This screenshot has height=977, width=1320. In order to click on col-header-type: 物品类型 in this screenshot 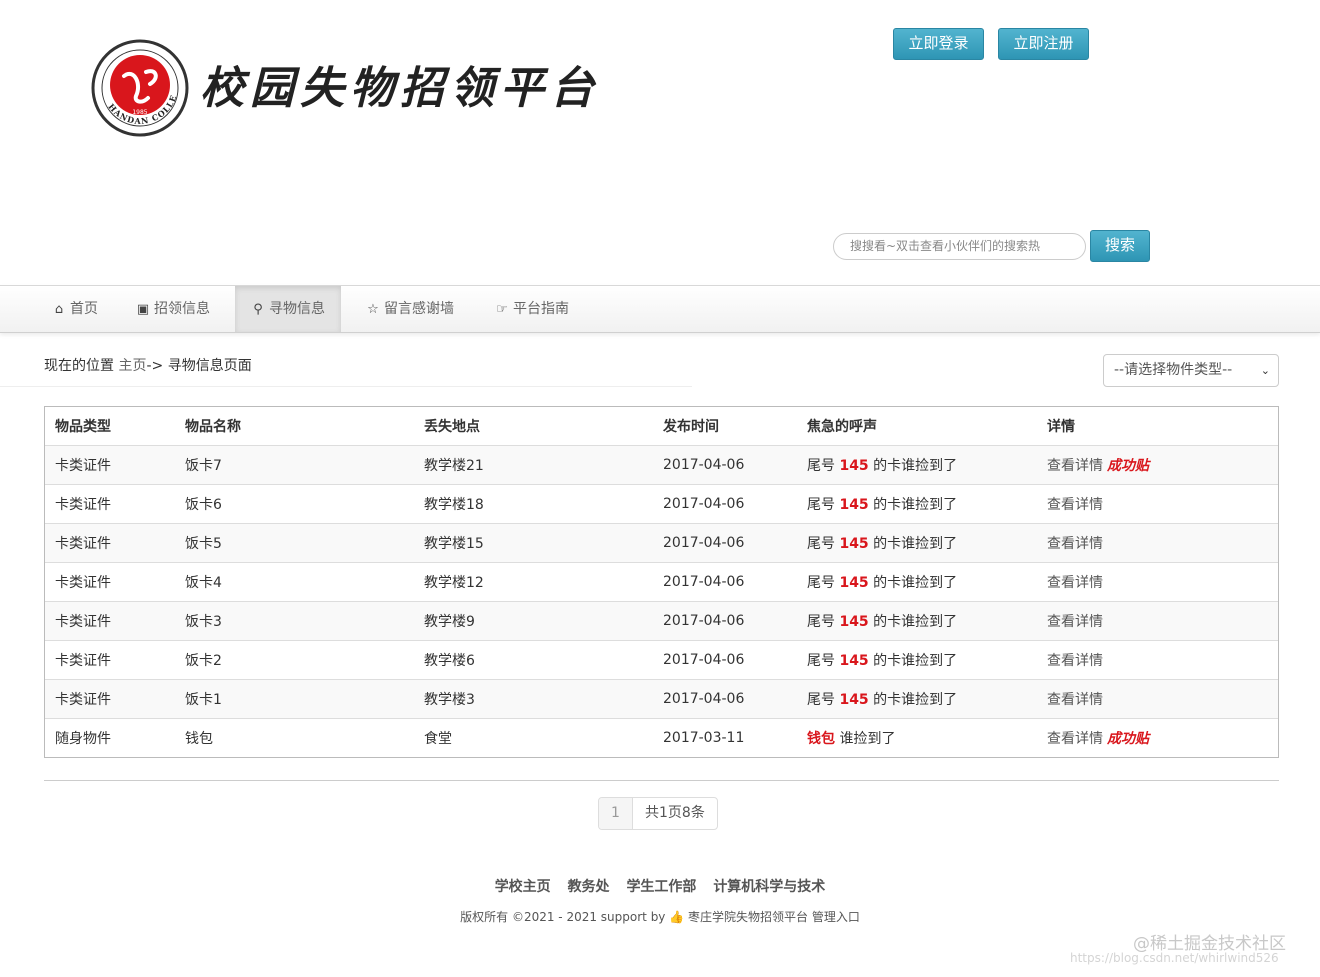, I will do `click(83, 426)`.